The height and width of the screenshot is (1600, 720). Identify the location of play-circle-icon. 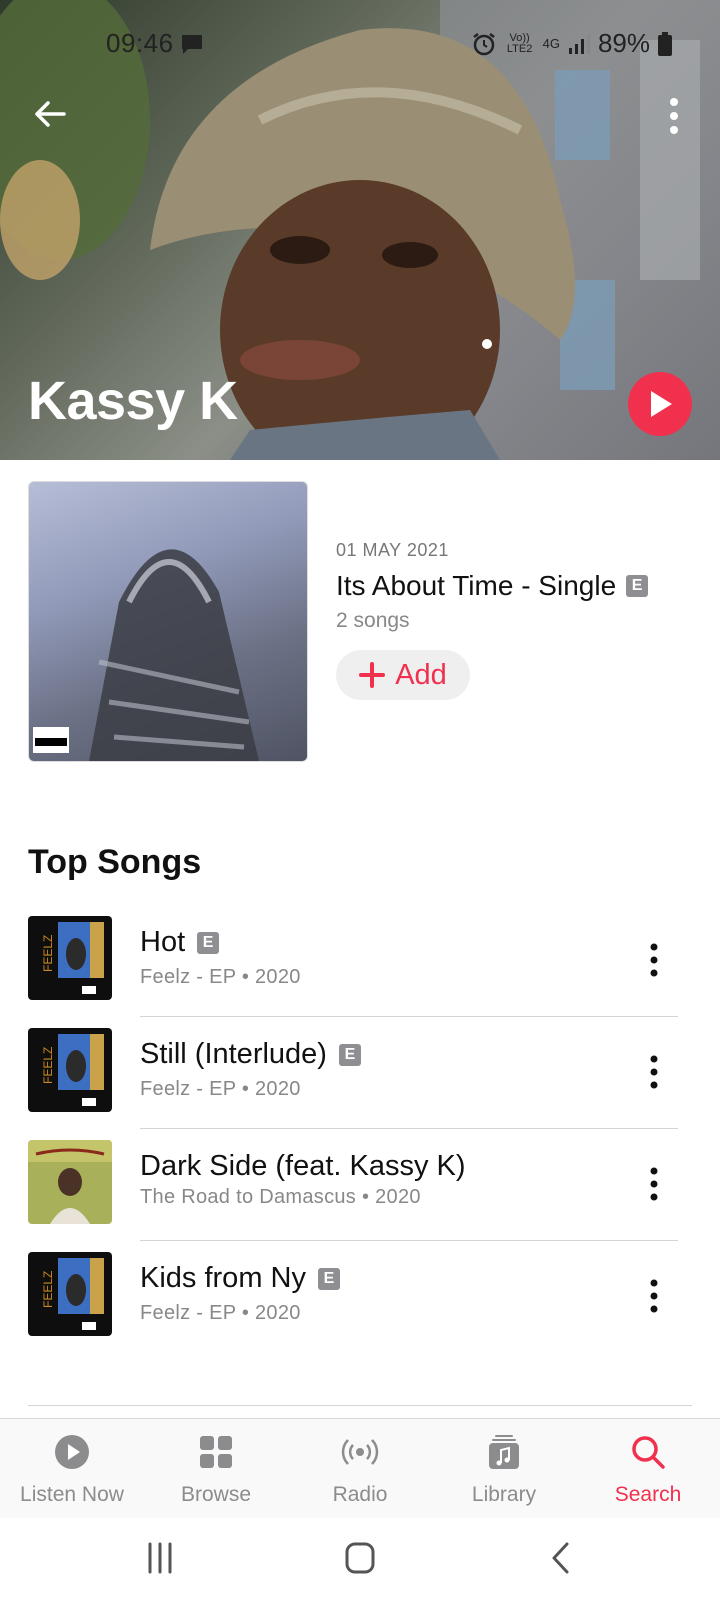
(72, 1452).